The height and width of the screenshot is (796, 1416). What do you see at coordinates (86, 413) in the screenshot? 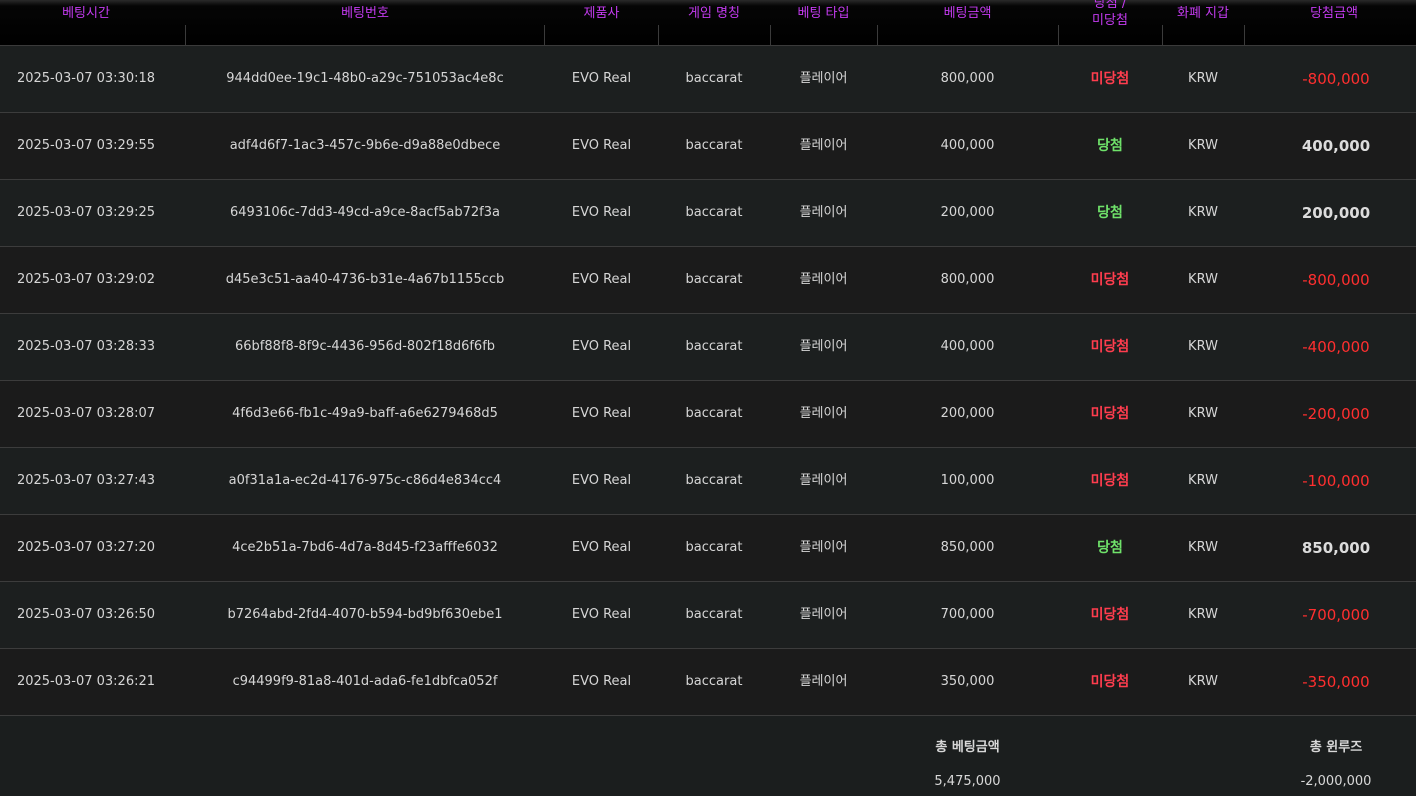
I see `cell-bet-time: 2025-03-07 03:28:07` at bounding box center [86, 413].